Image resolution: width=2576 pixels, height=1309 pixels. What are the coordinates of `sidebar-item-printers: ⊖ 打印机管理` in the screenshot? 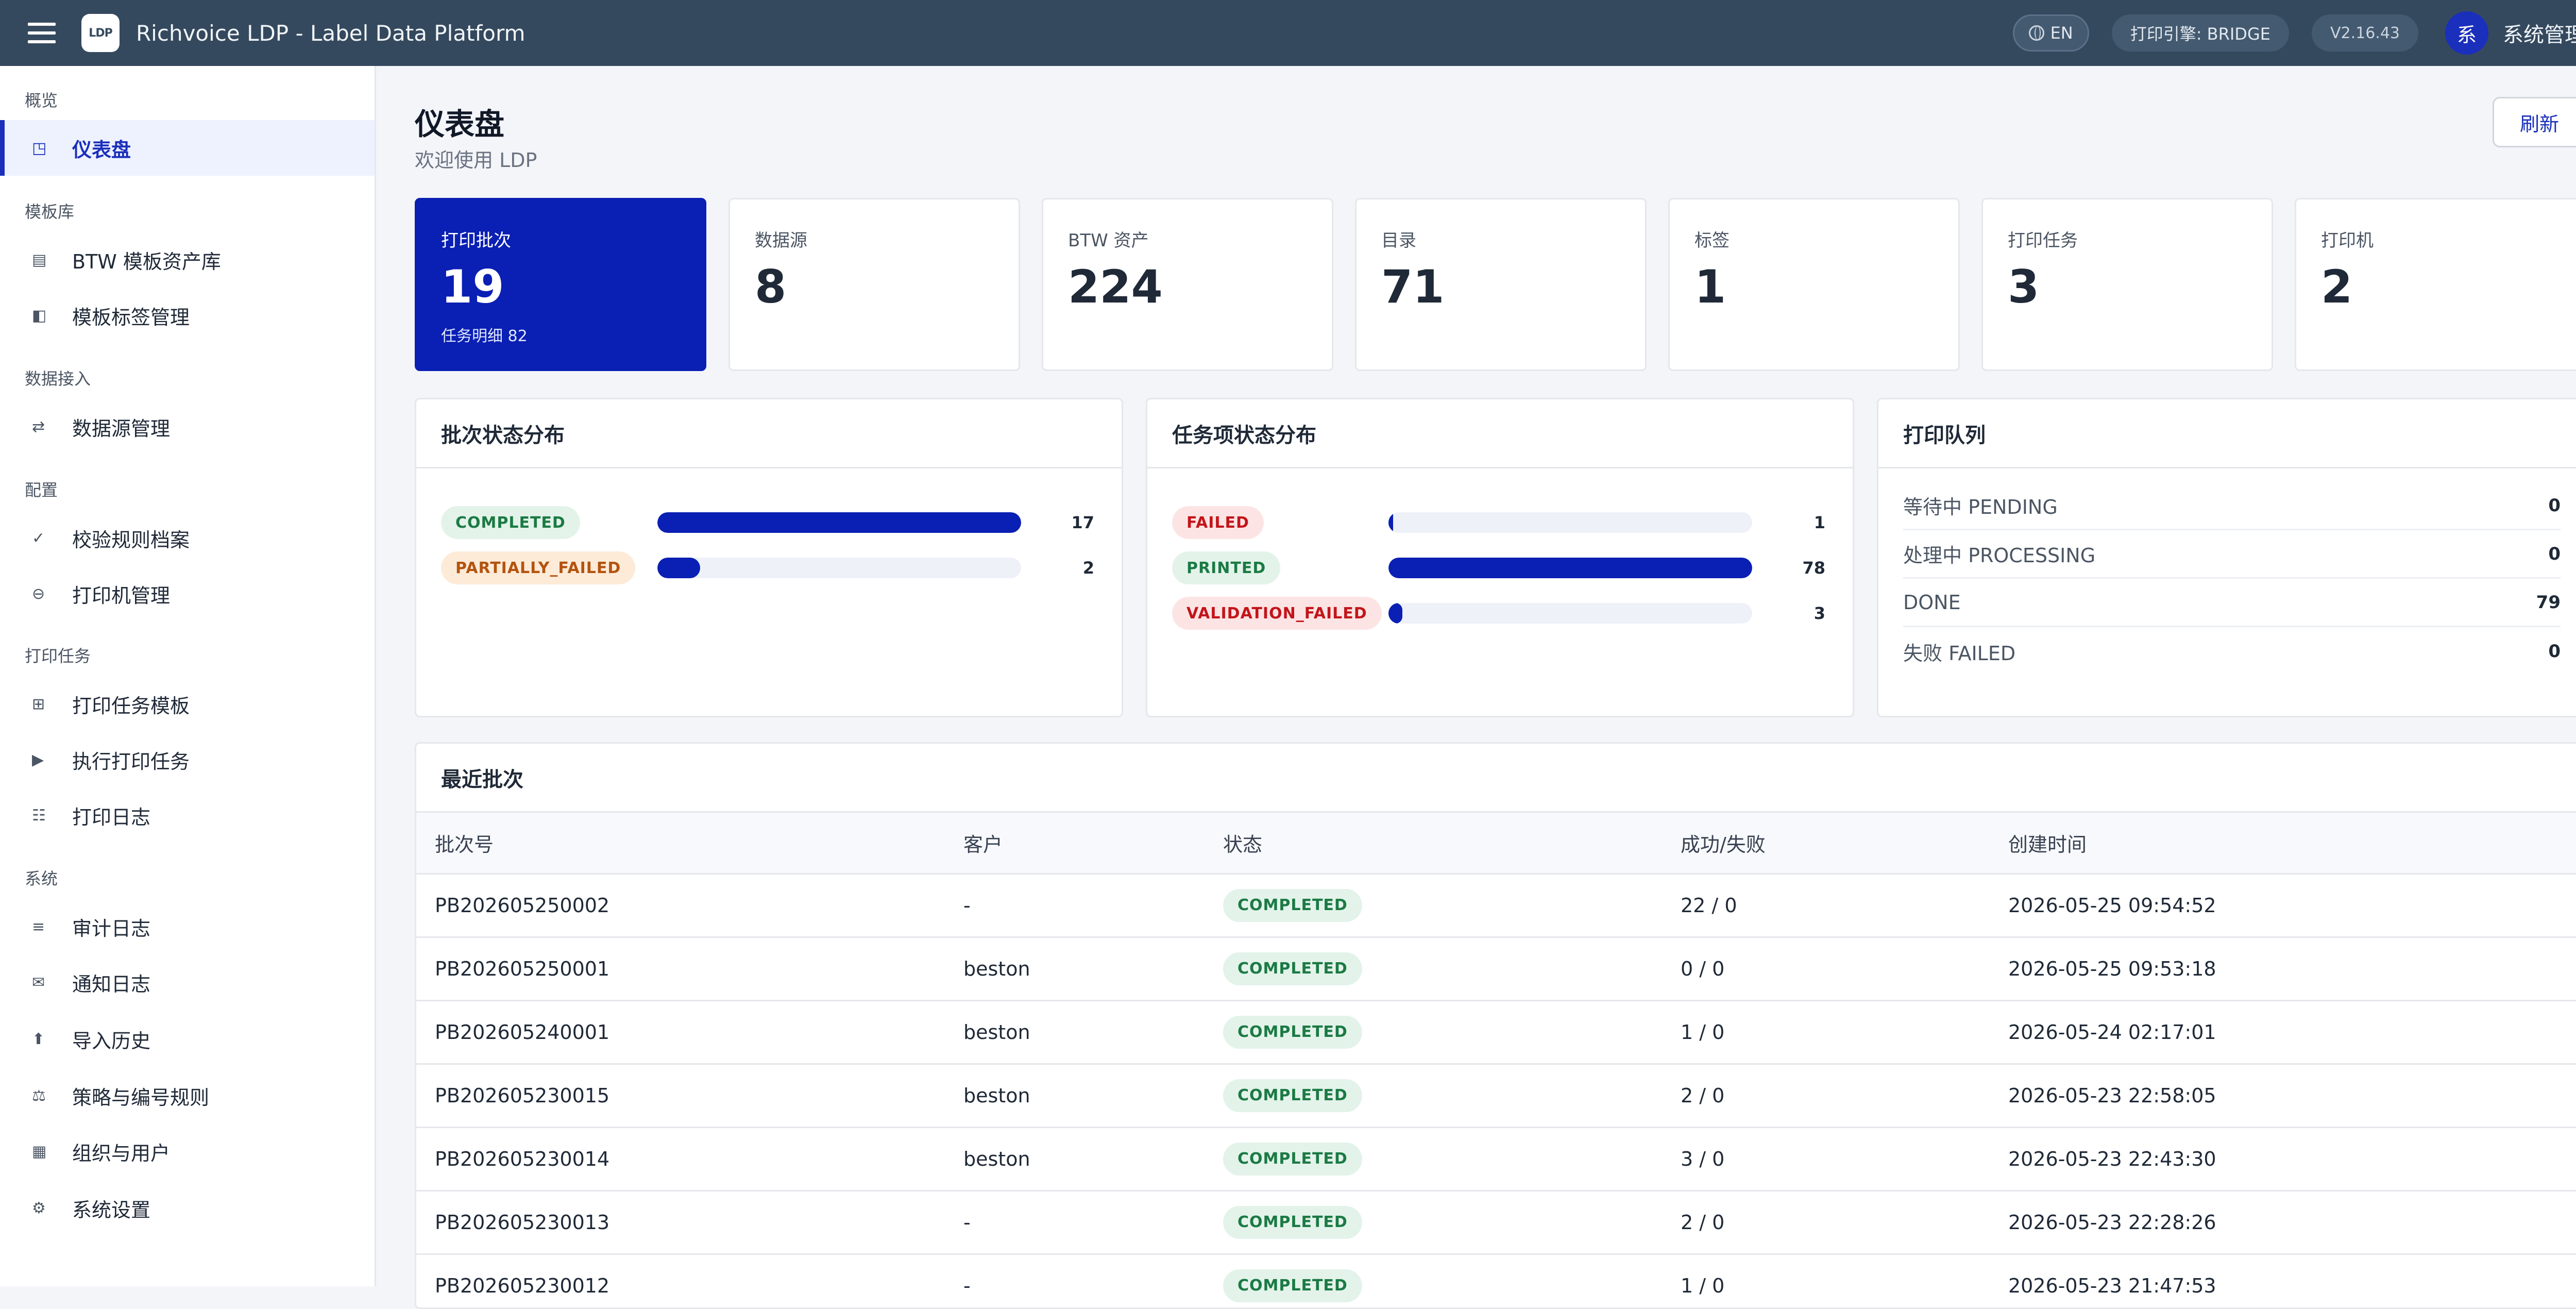 It's located at (187, 594).